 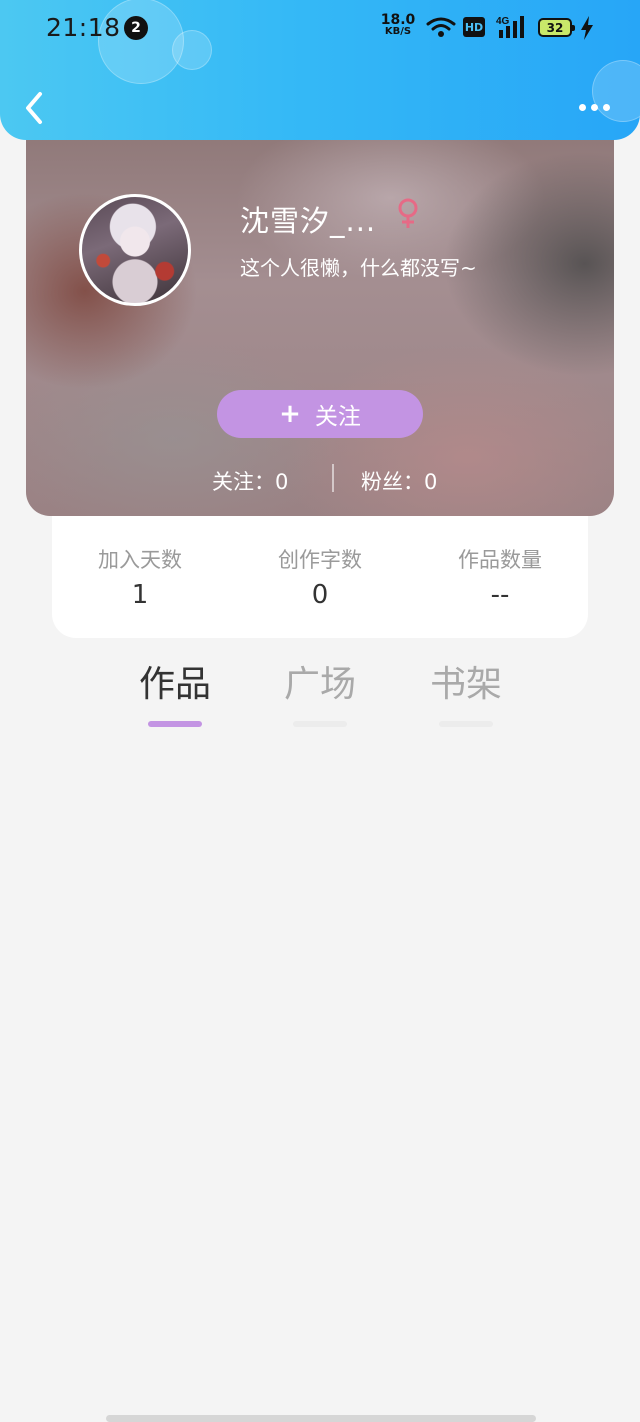 What do you see at coordinates (333, 478) in the screenshot?
I see `stat-divider` at bounding box center [333, 478].